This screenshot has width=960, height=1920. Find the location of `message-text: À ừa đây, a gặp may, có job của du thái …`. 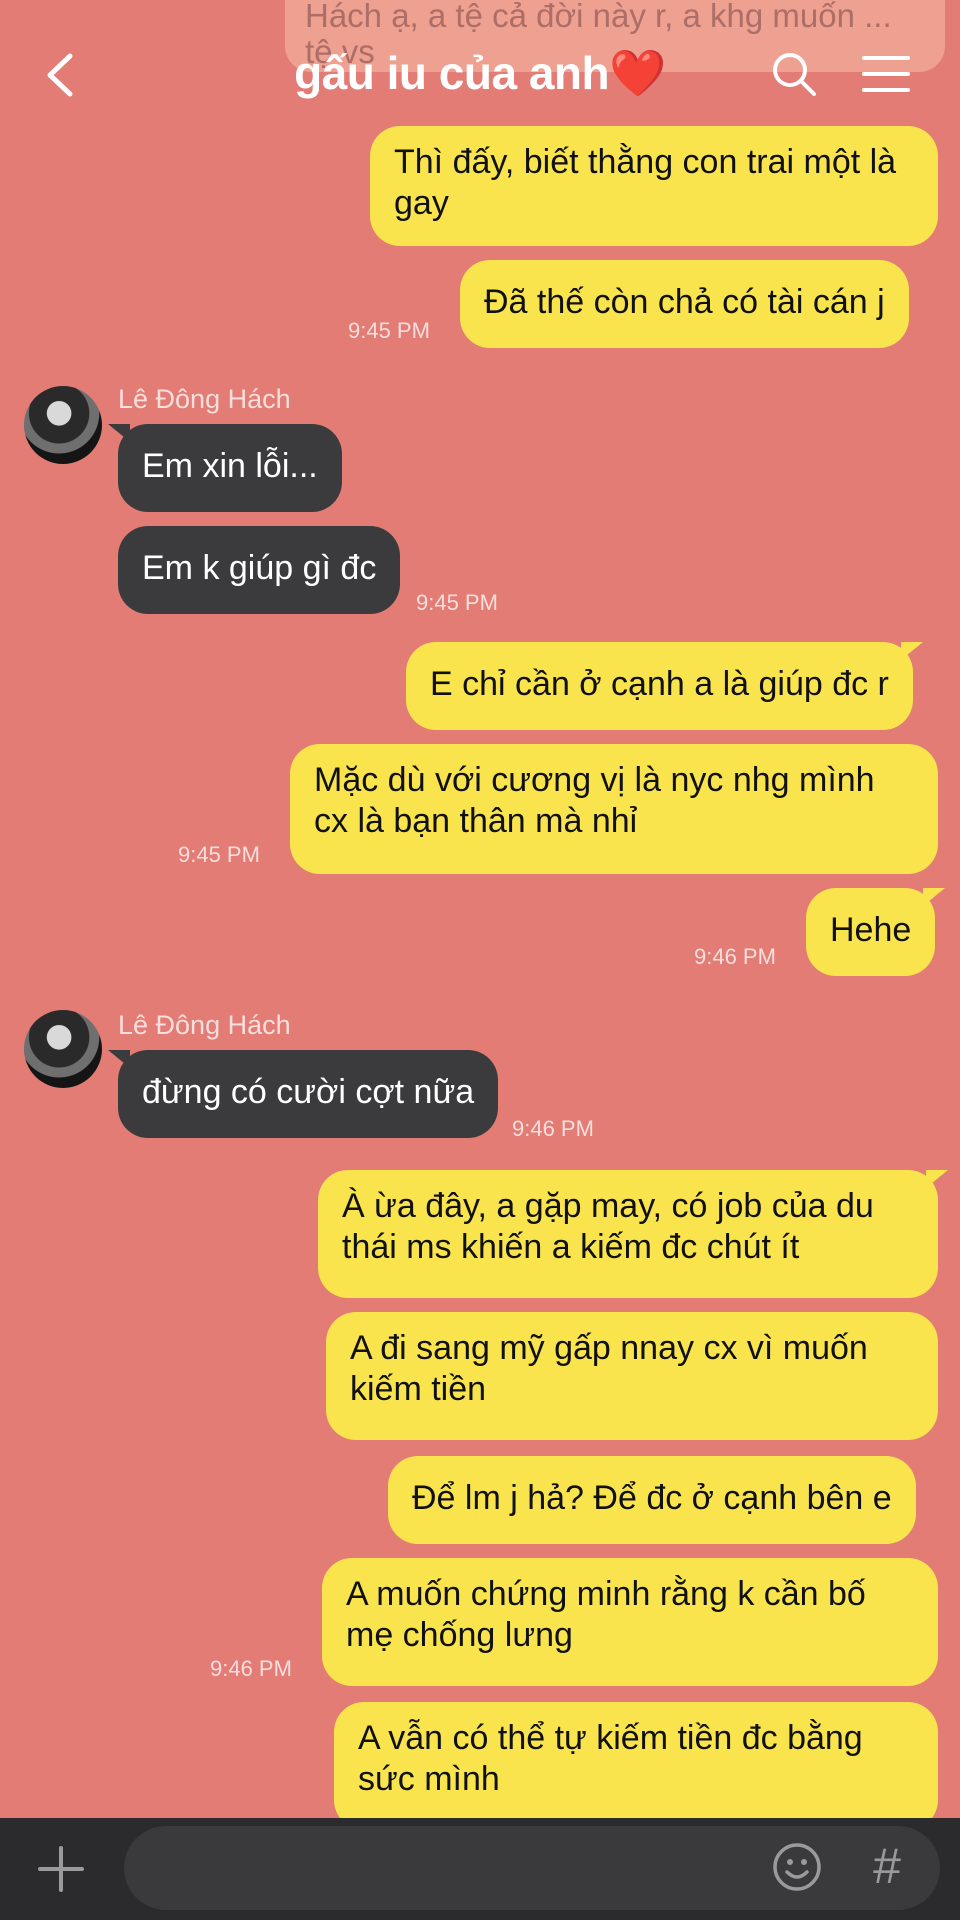

message-text: À ừa đây, a gặp may, có job của du thái … is located at coordinates (608, 1226).